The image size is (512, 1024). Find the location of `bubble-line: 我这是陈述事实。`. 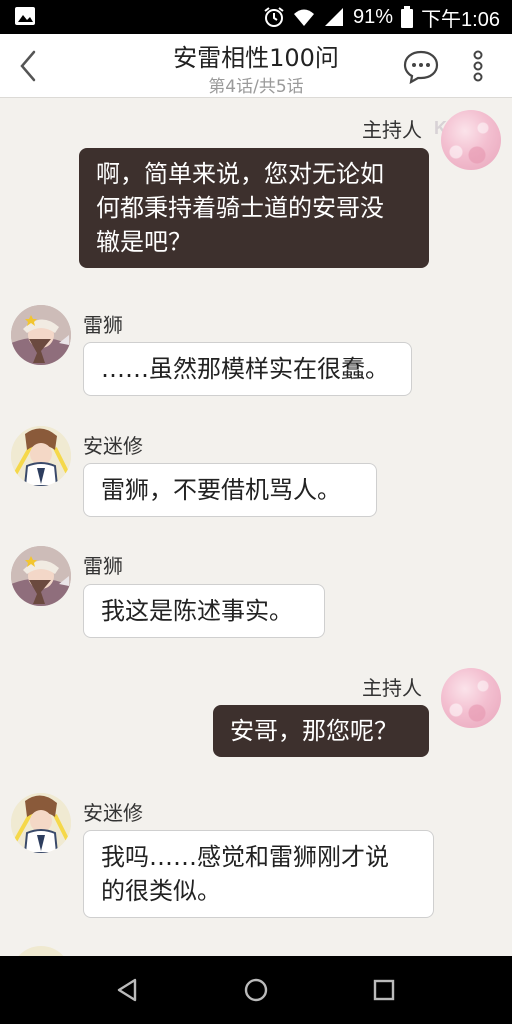

bubble-line: 我这是陈述事实。 is located at coordinates (197, 611).